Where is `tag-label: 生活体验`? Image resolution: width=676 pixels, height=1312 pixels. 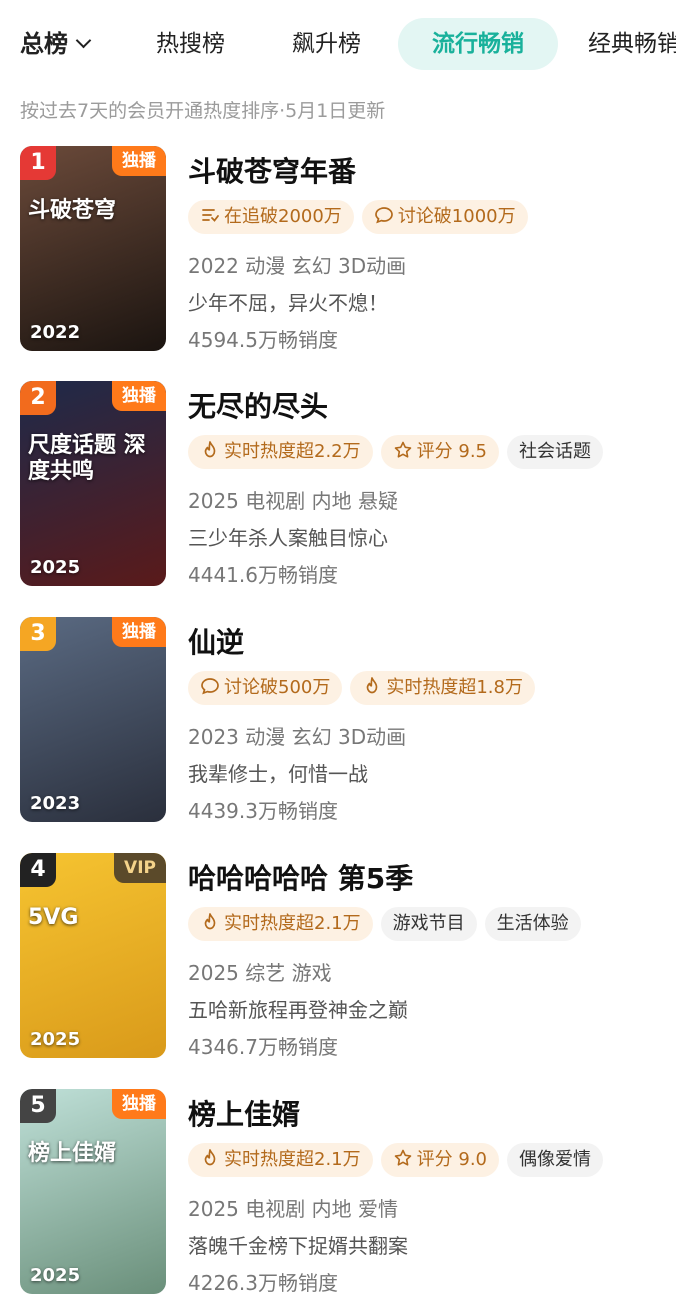
tag-label: 生活体验 is located at coordinates (532, 923).